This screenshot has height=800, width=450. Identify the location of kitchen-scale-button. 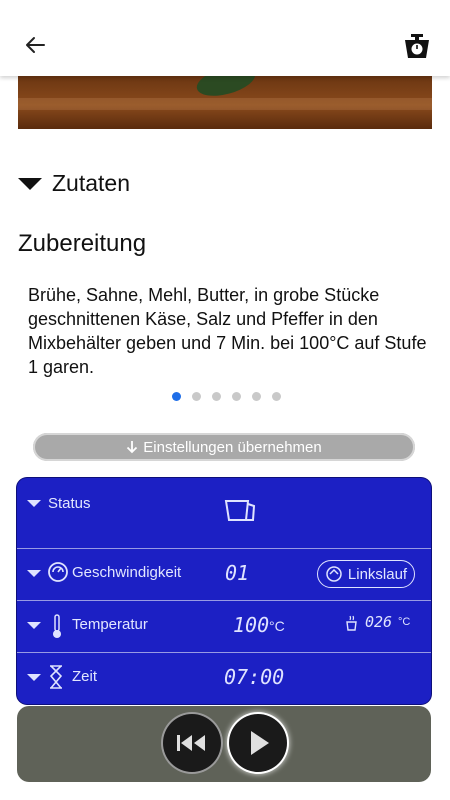
(417, 47).